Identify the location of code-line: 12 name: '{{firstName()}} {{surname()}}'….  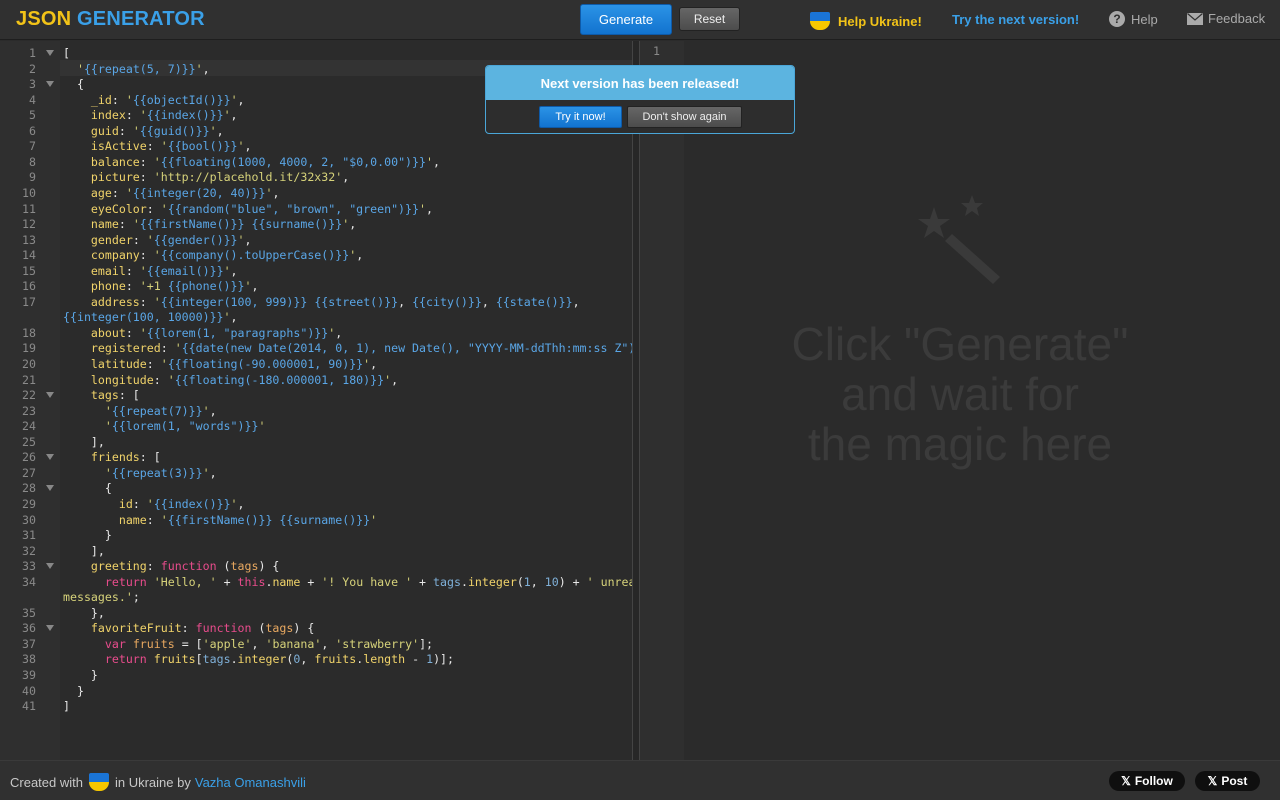
(316, 224).